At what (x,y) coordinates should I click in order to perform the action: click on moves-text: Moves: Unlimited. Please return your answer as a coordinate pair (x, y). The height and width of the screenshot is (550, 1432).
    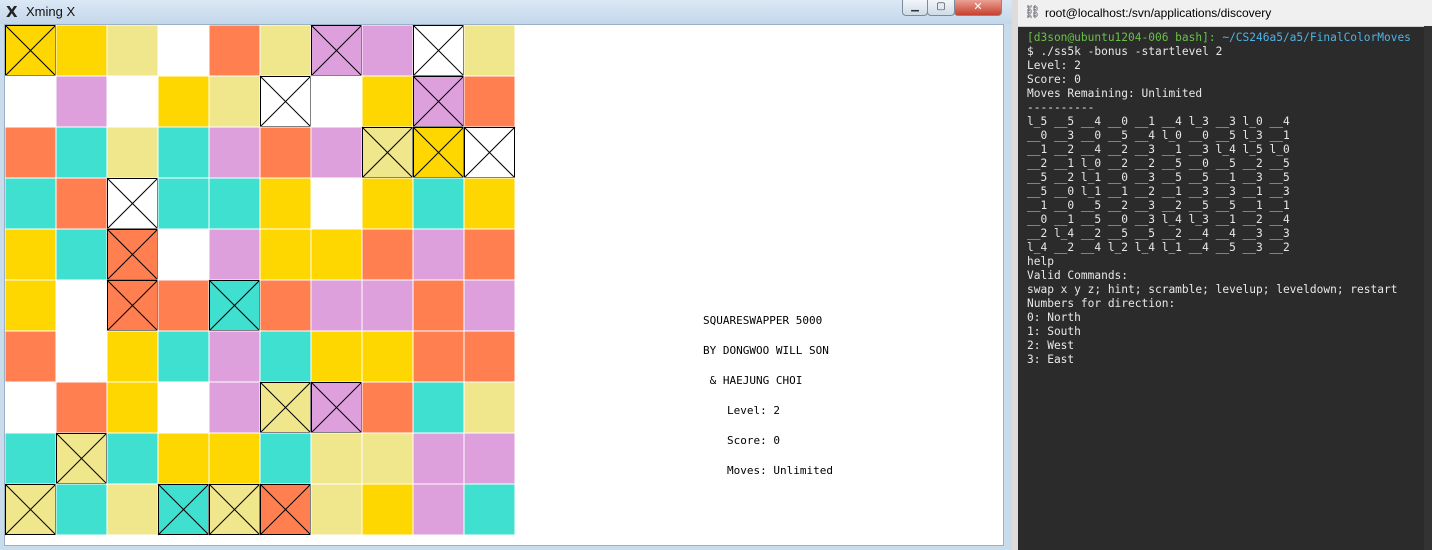
    Looking at the image, I should click on (780, 470).